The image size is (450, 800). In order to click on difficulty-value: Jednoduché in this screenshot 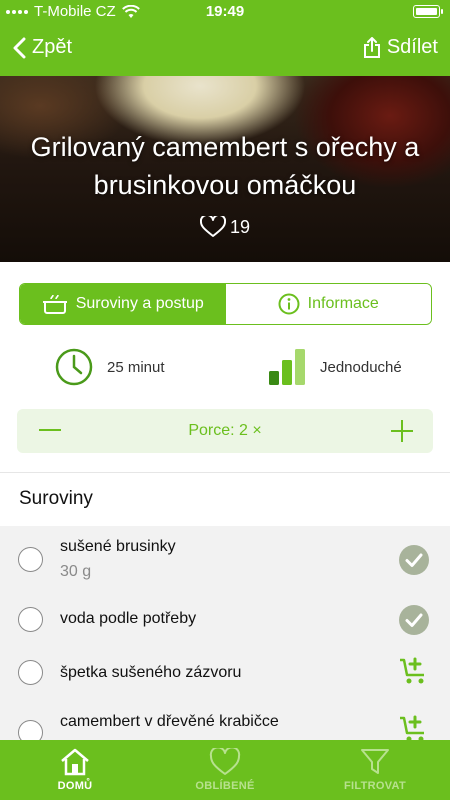, I will do `click(361, 367)`.